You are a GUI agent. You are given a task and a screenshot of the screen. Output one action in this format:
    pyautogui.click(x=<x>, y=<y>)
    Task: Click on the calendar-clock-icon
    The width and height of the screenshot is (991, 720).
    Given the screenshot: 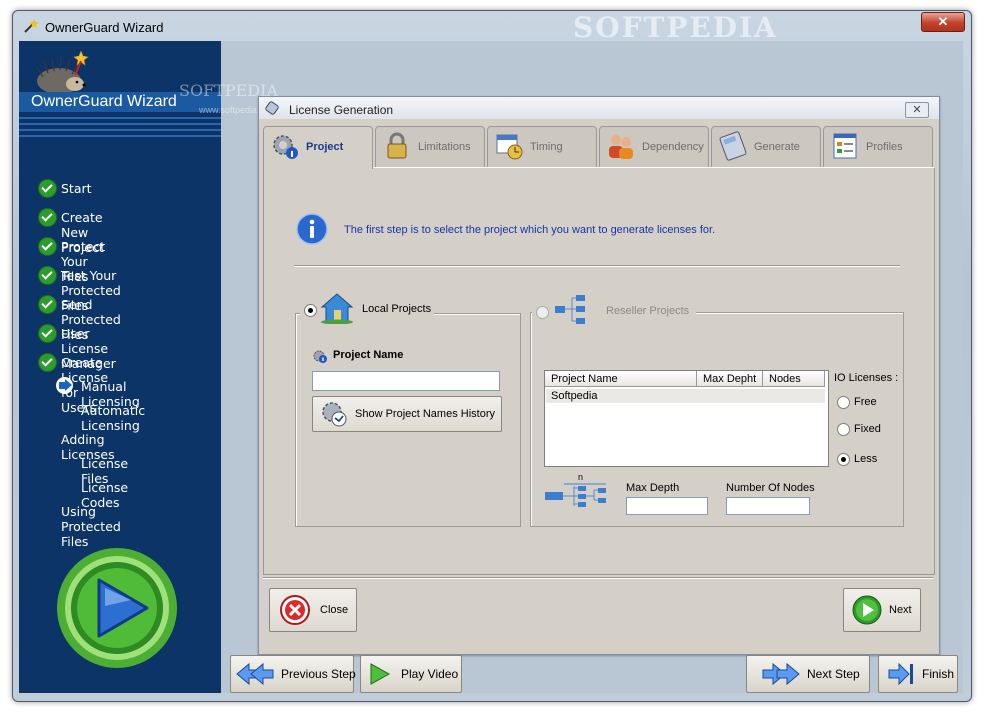 What is the action you would take?
    pyautogui.click(x=509, y=147)
    